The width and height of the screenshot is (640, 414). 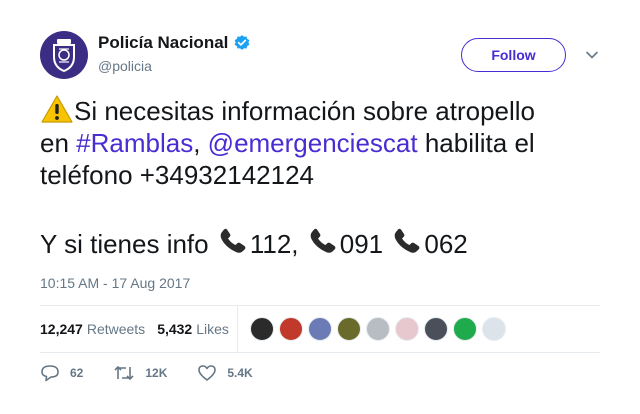 I want to click on user-handle: @policia, so click(x=174, y=66).